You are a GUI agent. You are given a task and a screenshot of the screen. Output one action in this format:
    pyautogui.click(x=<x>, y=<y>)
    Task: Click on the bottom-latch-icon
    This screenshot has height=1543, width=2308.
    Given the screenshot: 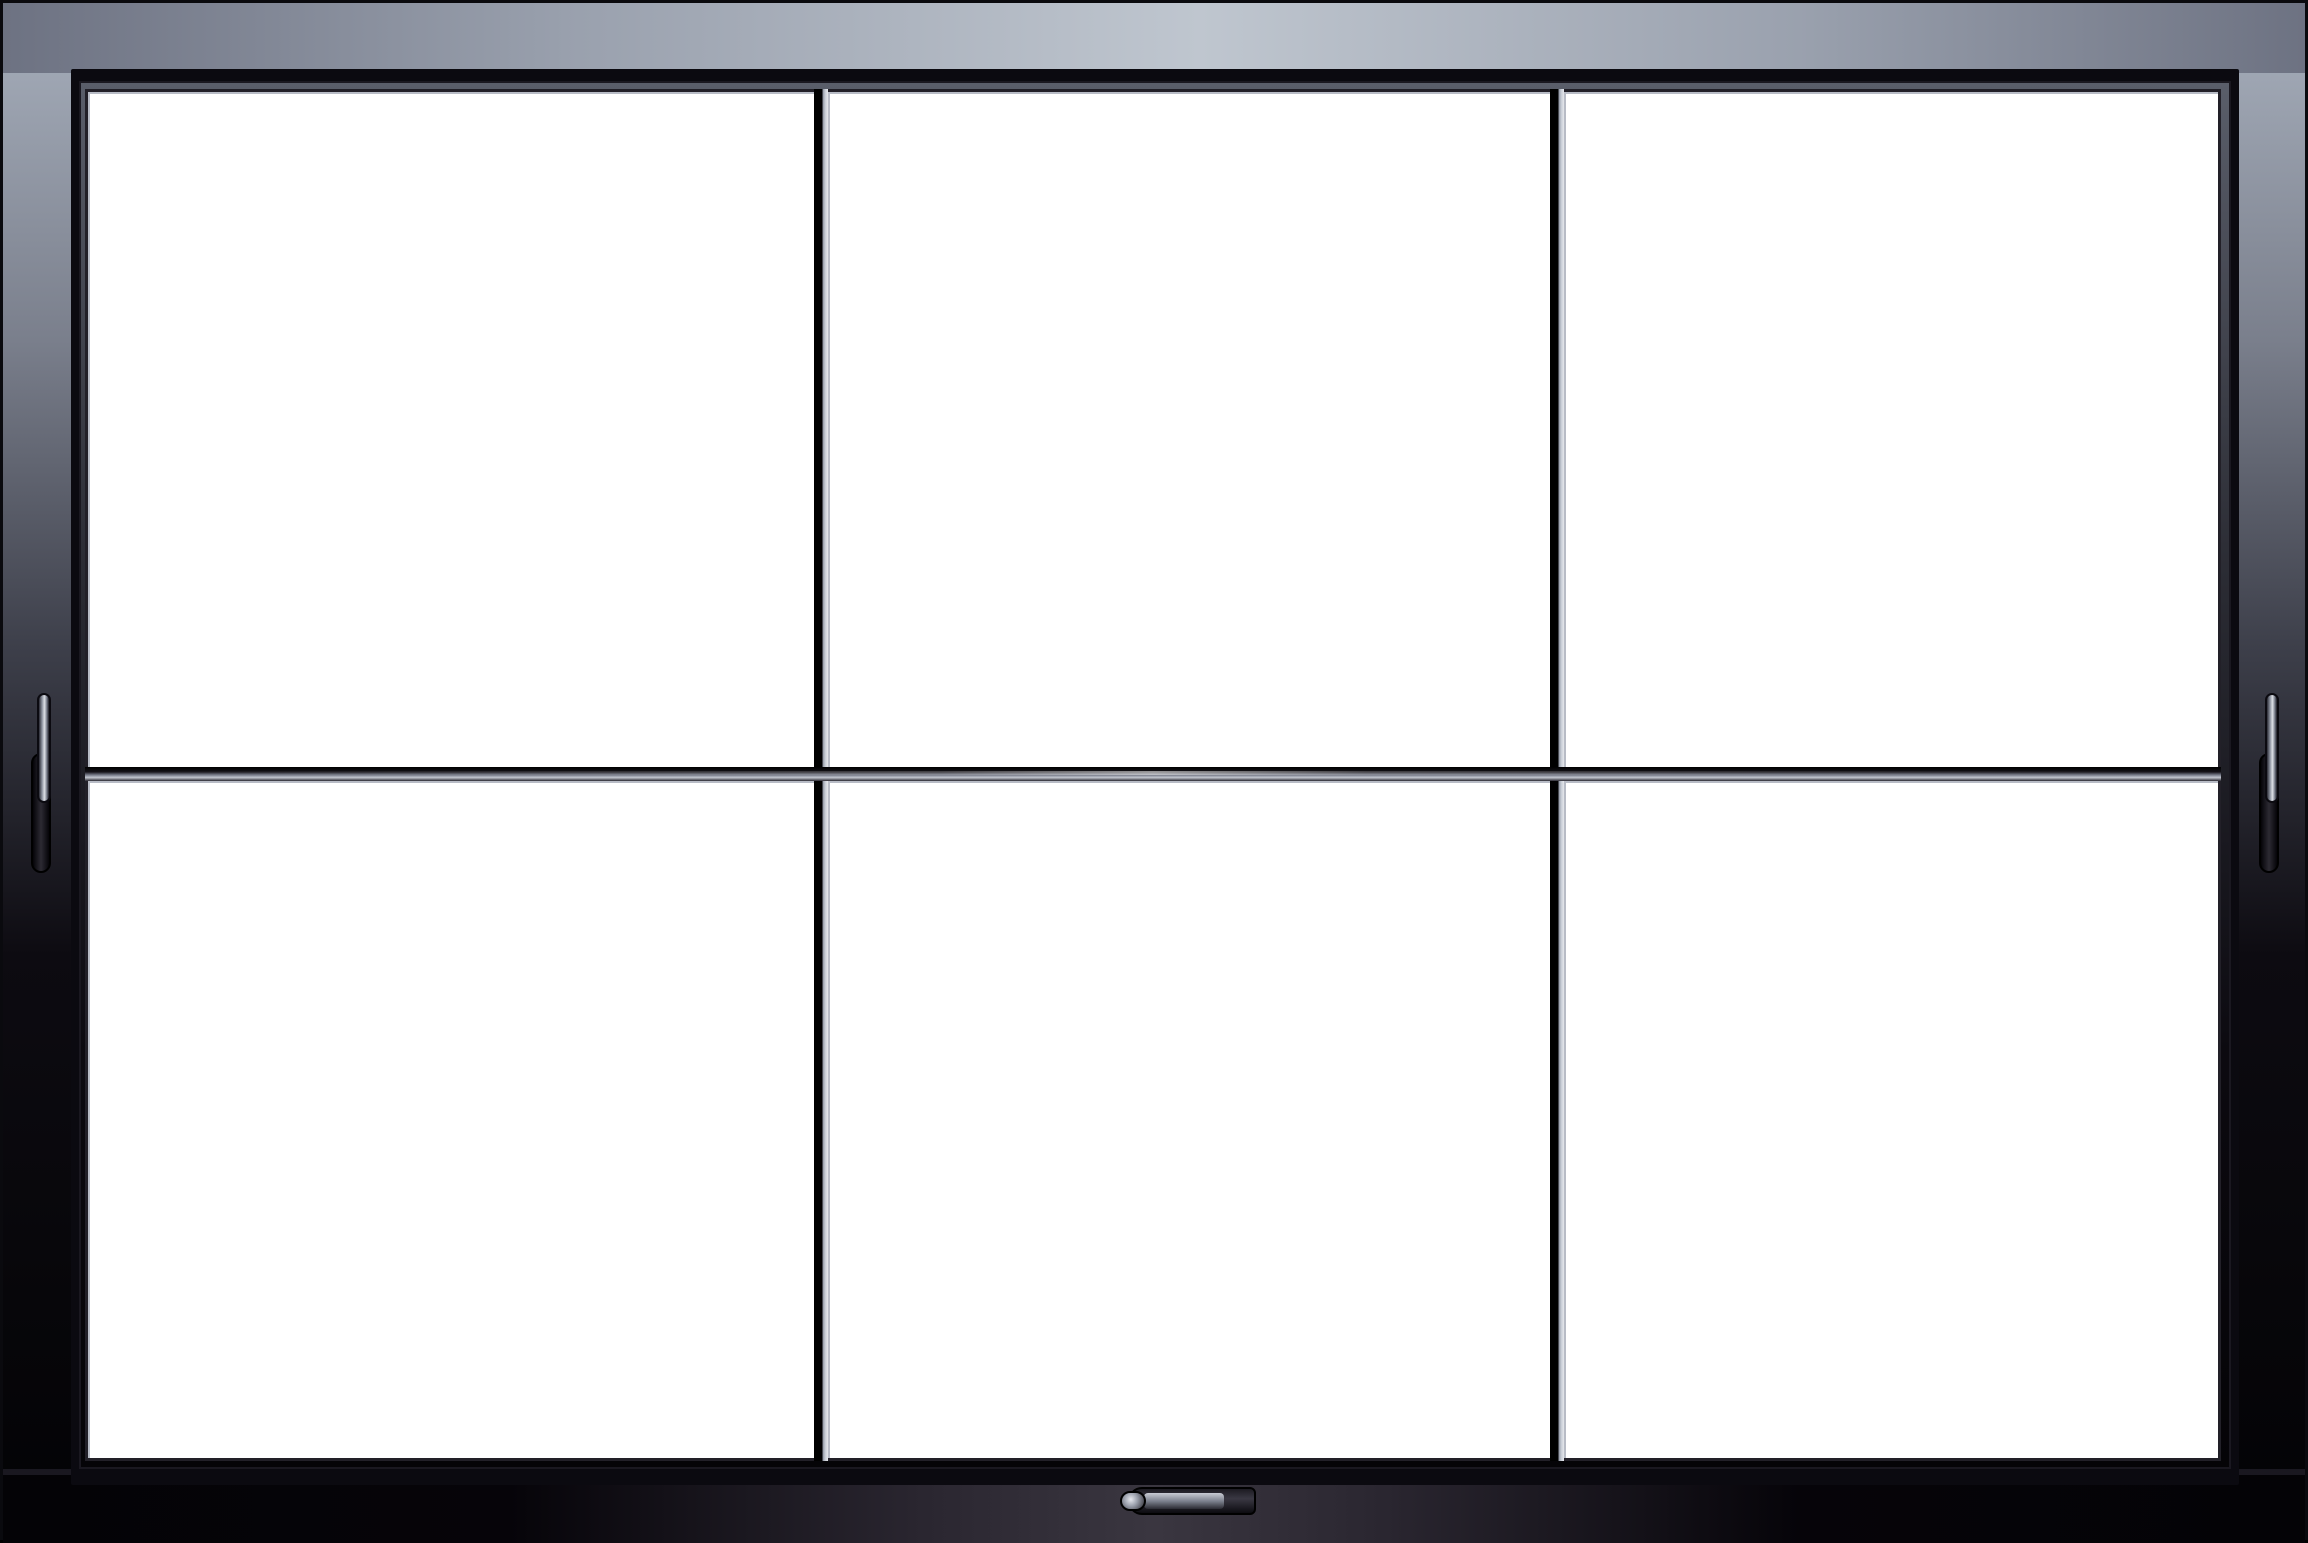 What is the action you would take?
    pyautogui.click(x=1190, y=1501)
    